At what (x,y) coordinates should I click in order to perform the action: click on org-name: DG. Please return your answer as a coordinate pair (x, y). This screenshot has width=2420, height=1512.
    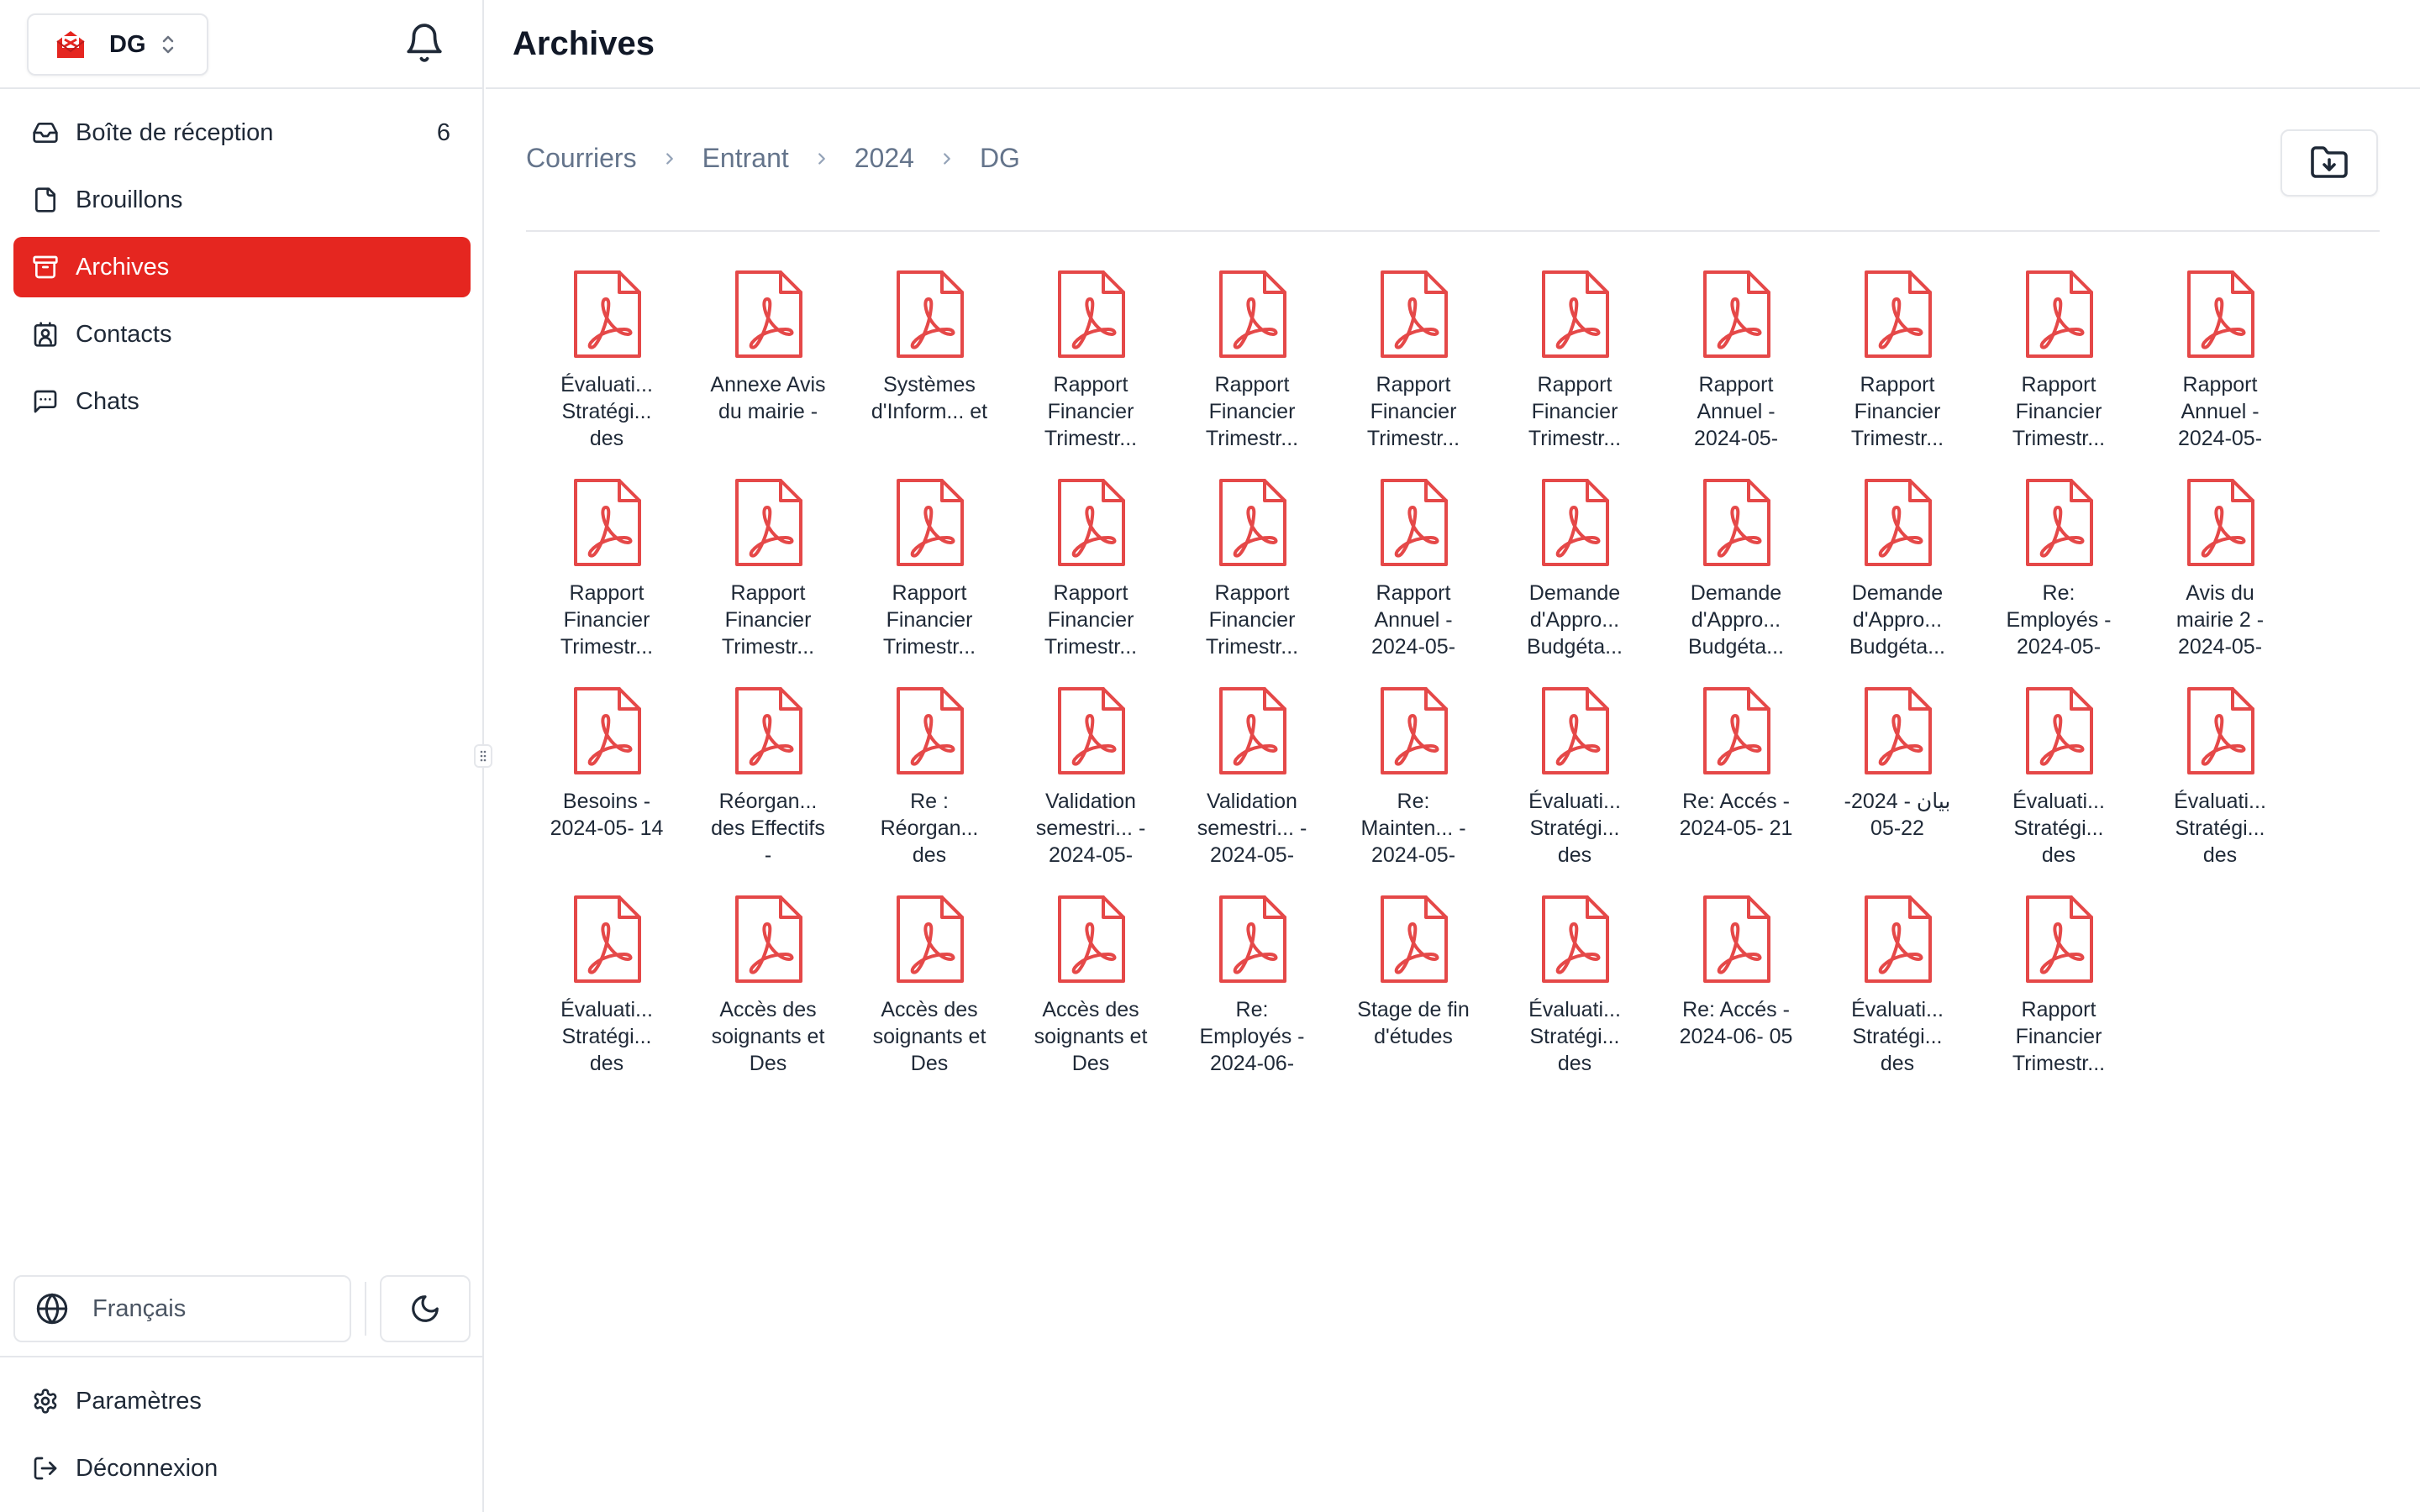
    Looking at the image, I should click on (128, 44).